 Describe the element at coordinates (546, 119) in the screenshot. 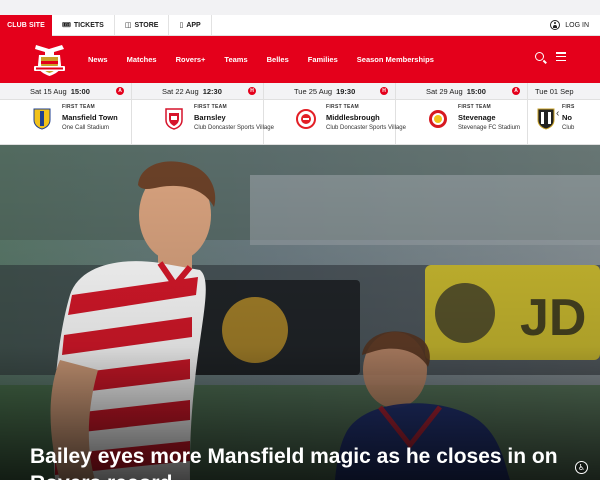

I see `notts-county-badge-icon` at that location.